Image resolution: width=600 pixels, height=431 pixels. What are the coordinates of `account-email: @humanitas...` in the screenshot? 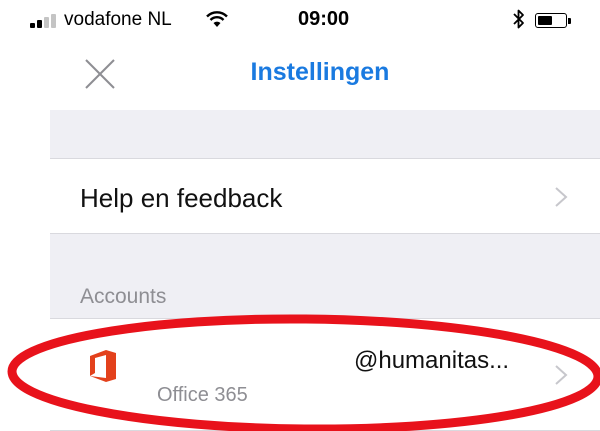 It's located at (432, 360).